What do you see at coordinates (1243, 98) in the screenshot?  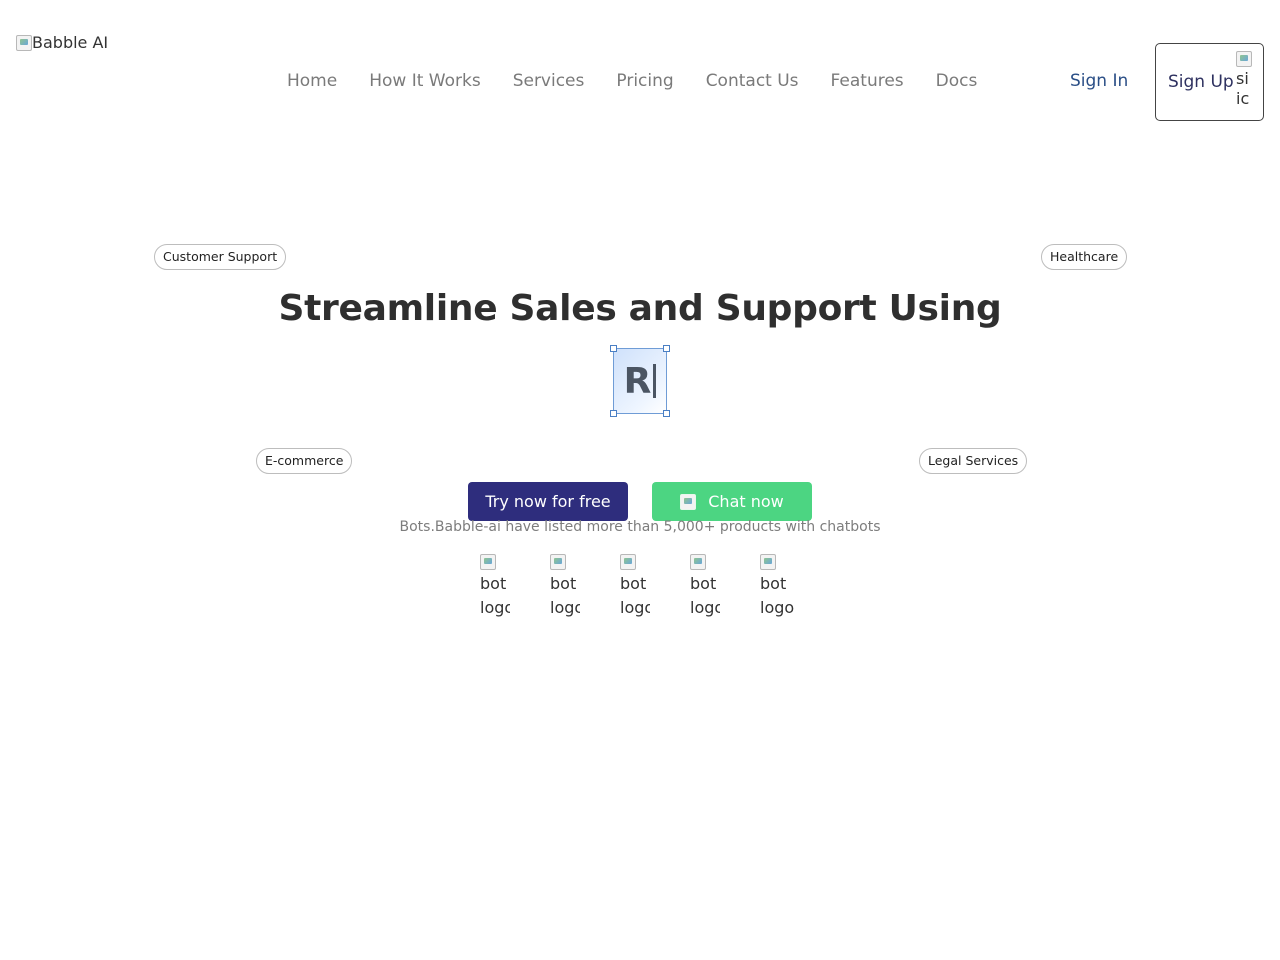 I see `sign-up-icon-alt-2: ic` at bounding box center [1243, 98].